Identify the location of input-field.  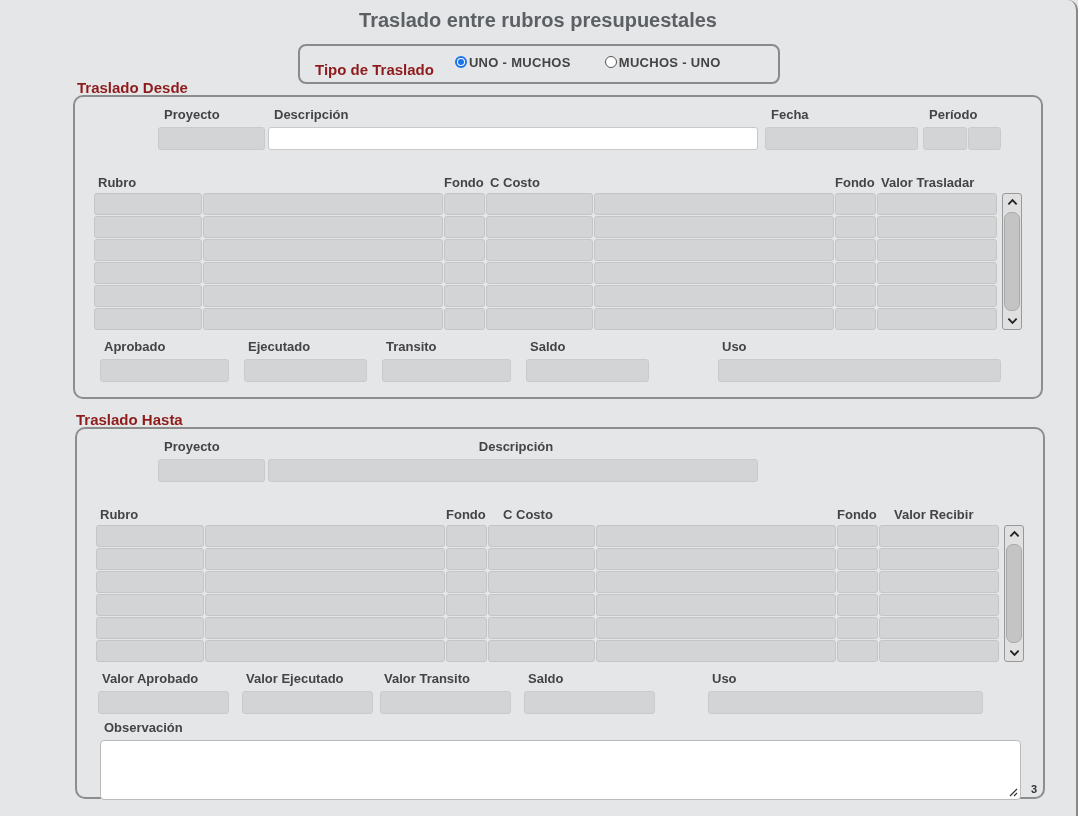
(513, 138).